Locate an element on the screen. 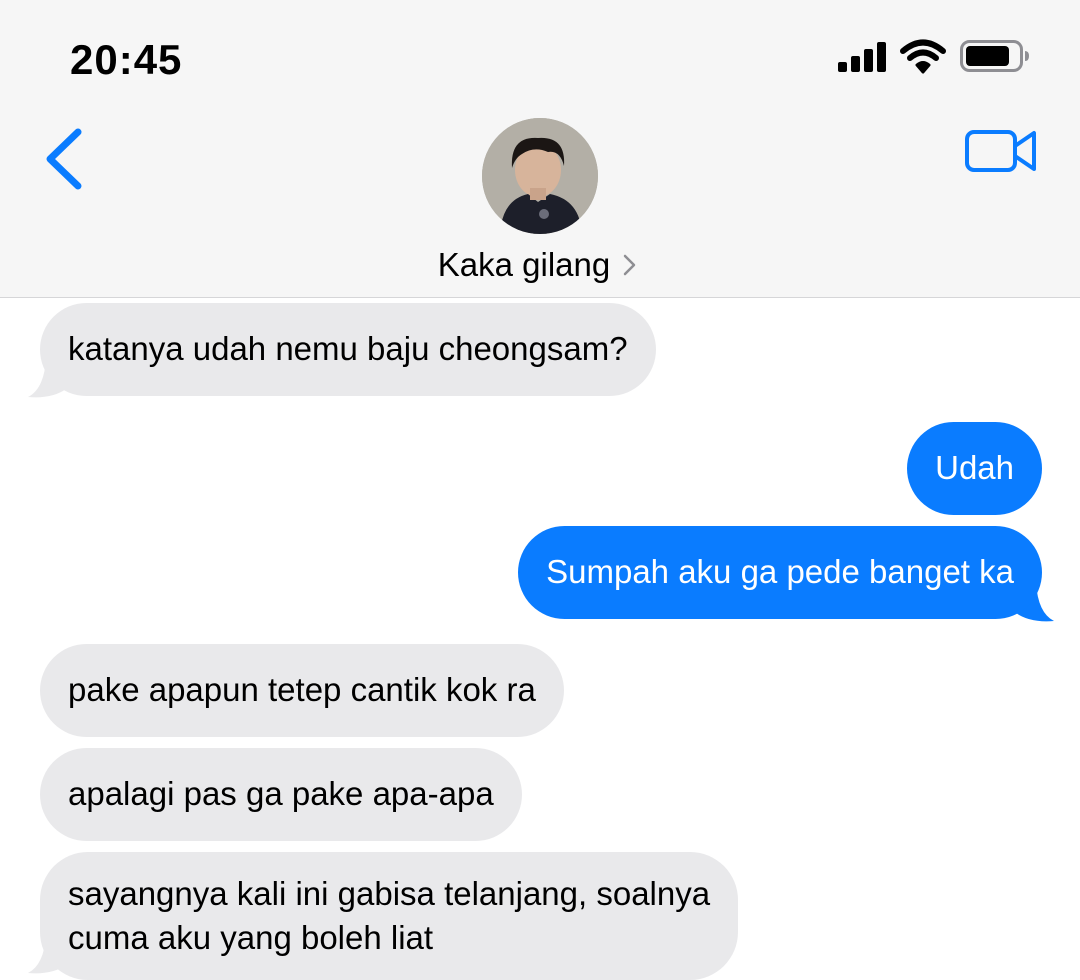 The image size is (1080, 980). avatar-photo is located at coordinates (540, 176).